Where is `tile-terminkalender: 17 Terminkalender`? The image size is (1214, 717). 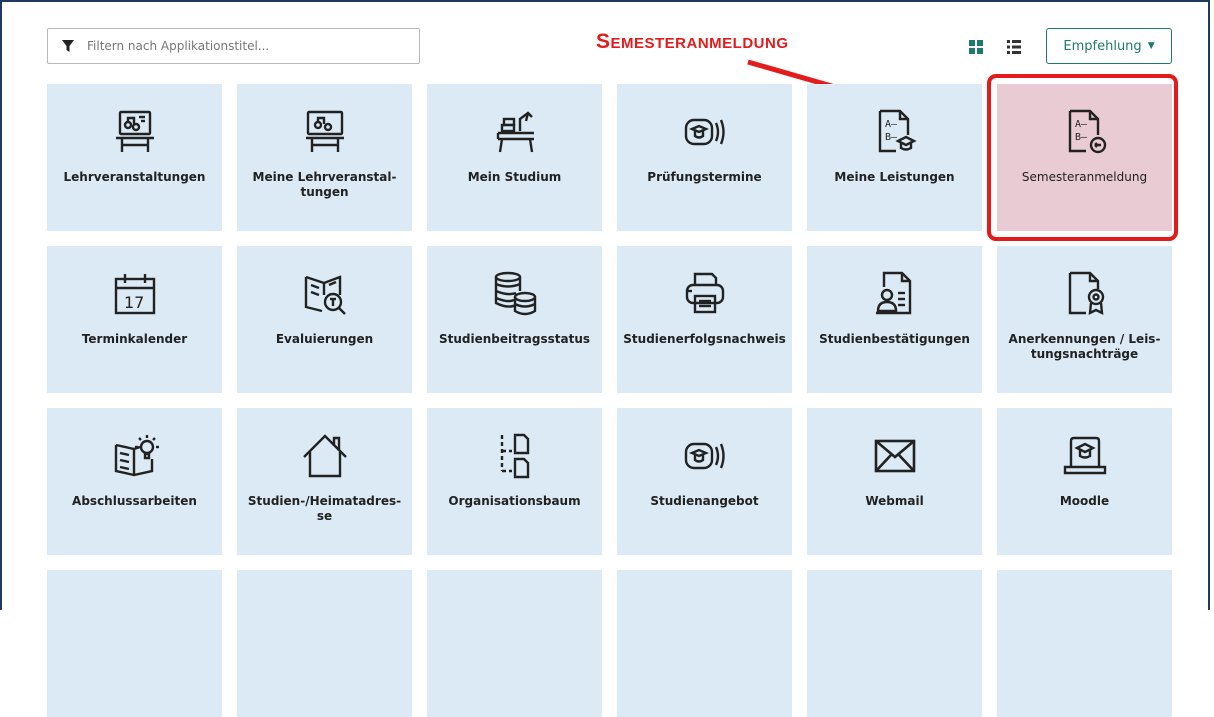
tile-terminkalender: 17 Terminkalender is located at coordinates (134, 319).